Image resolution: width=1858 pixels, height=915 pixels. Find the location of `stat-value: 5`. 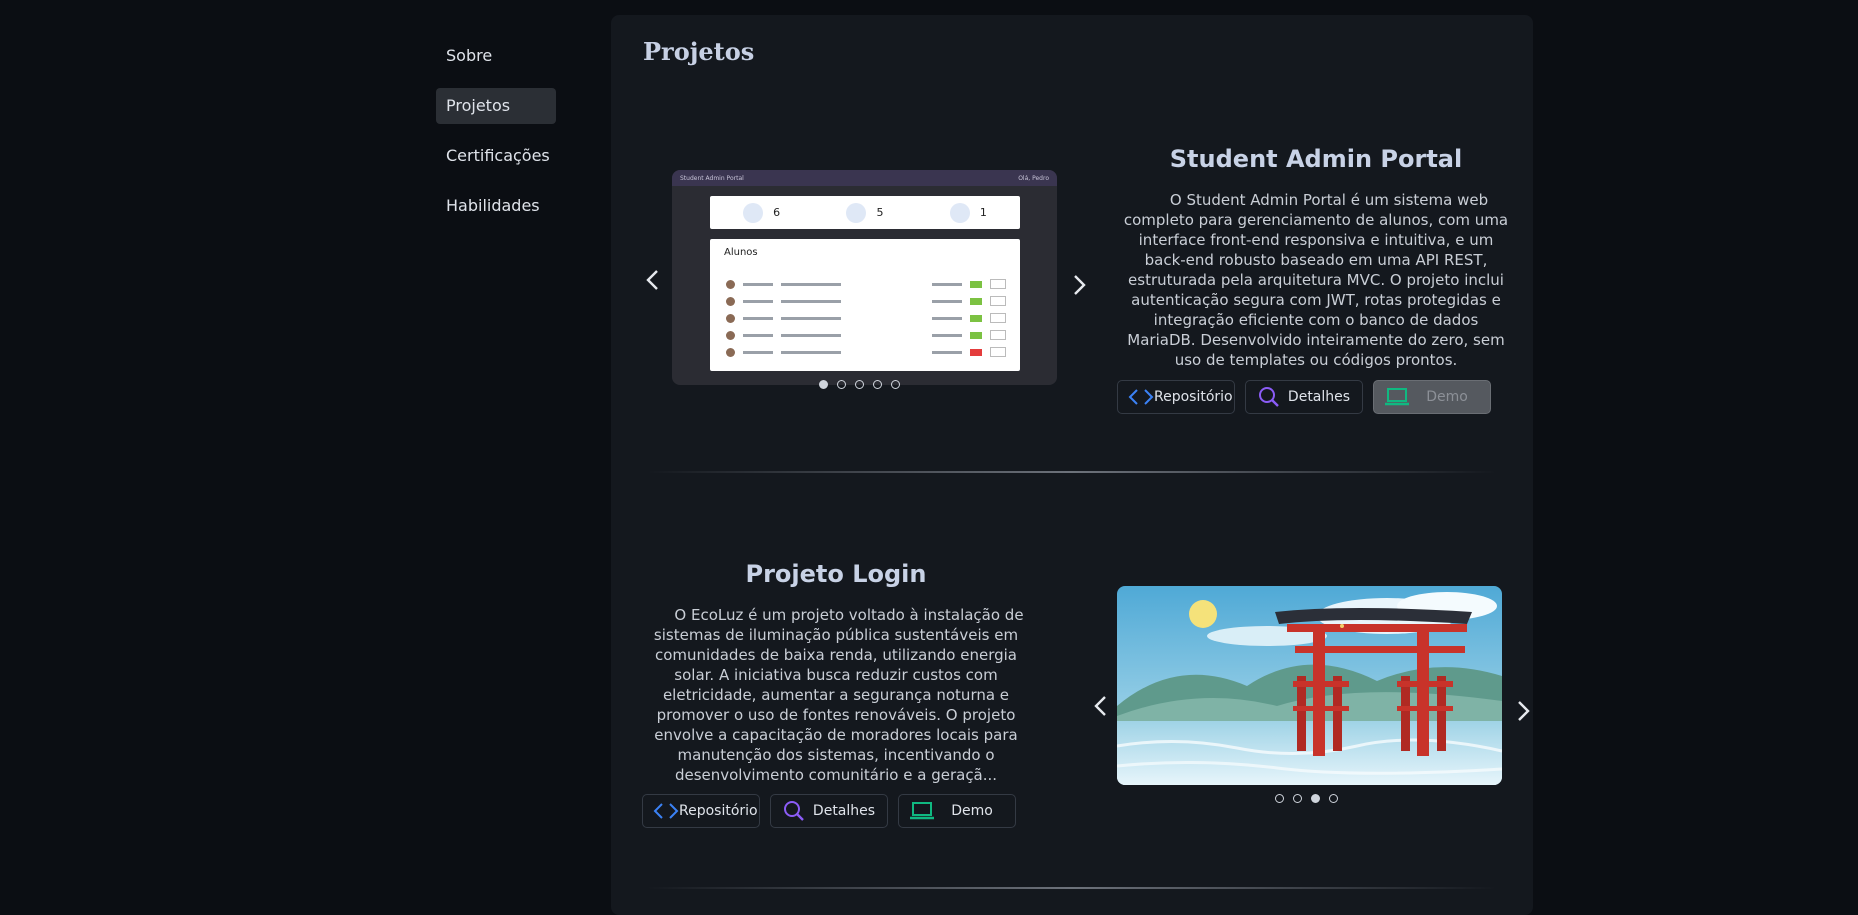

stat-value: 5 is located at coordinates (880, 212).